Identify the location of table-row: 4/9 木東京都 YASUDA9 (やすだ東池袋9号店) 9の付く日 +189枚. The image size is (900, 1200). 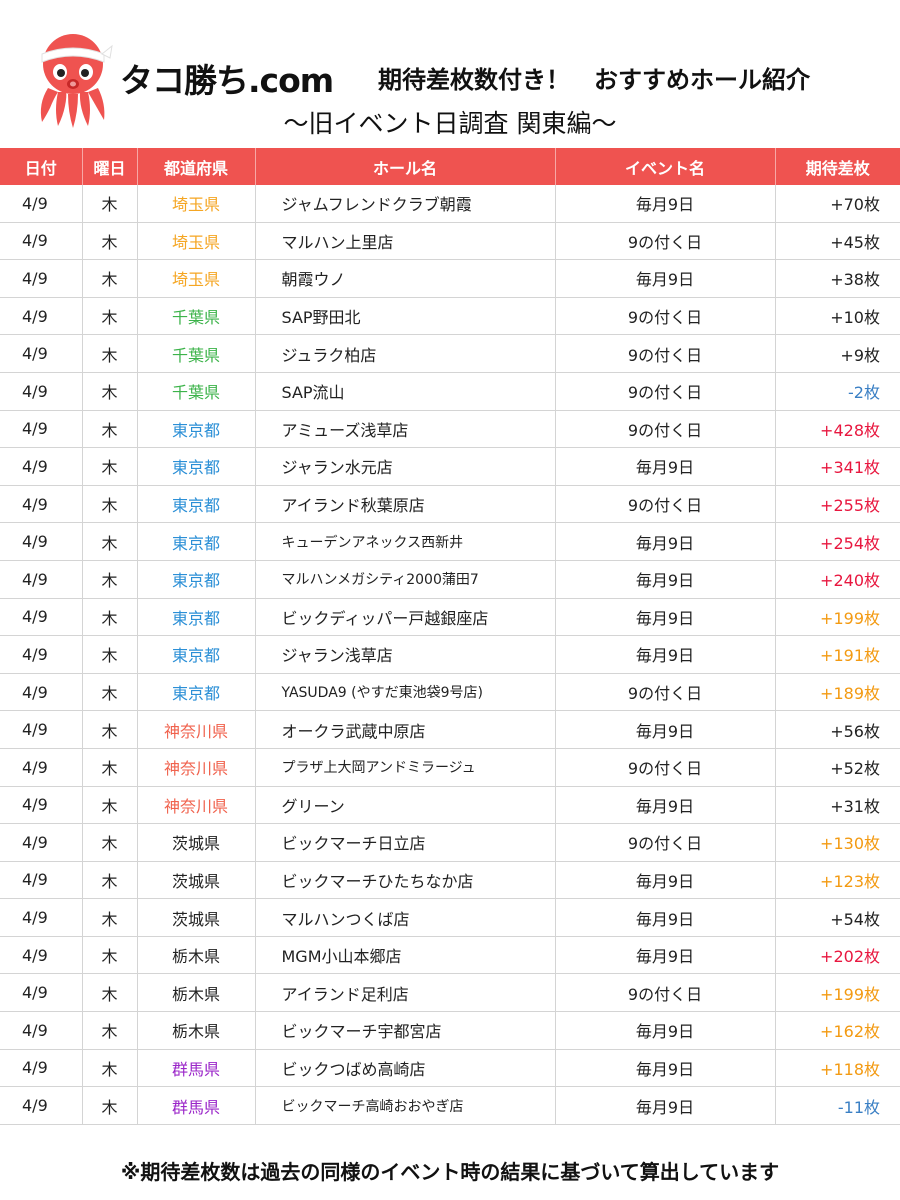
(450, 692).